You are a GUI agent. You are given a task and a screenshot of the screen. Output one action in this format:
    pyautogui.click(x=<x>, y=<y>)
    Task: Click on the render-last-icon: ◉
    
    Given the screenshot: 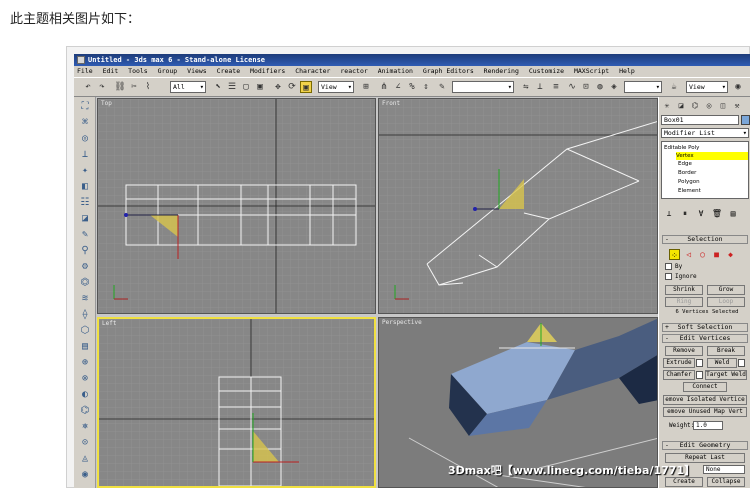 What is the action you would take?
    pyautogui.click(x=738, y=87)
    